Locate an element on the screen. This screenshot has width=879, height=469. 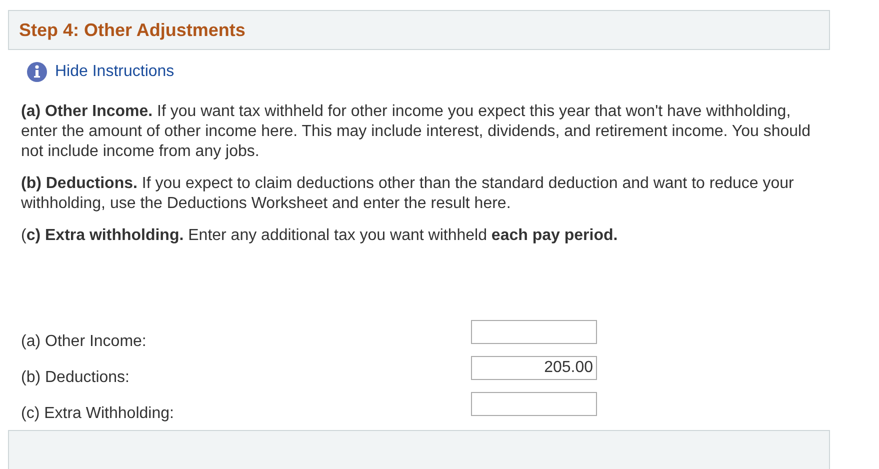
field-label: (a) Other Income: is located at coordinates (84, 342).